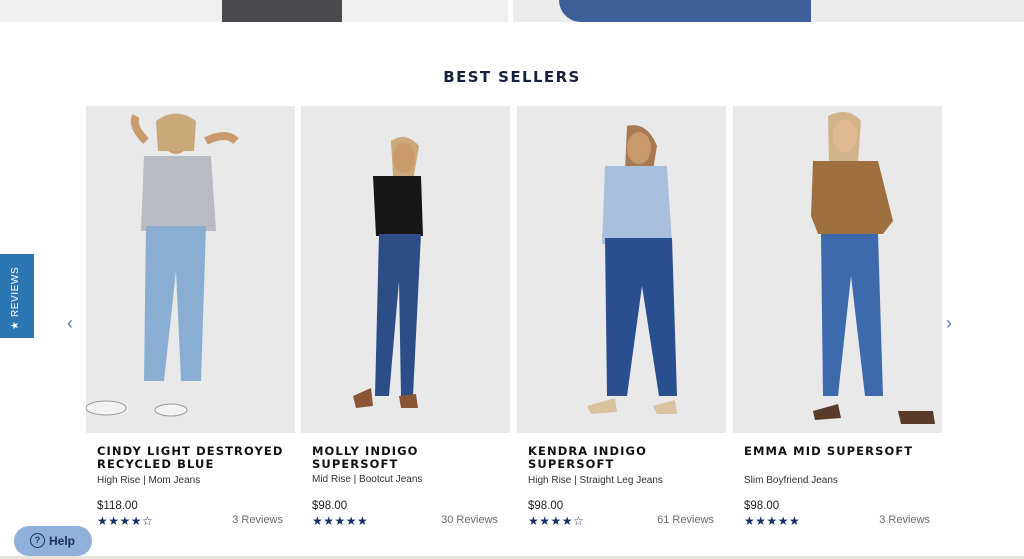 The image size is (1024, 559). I want to click on product-name: MOLLY INDIGO SUPERSOFT, so click(409, 458).